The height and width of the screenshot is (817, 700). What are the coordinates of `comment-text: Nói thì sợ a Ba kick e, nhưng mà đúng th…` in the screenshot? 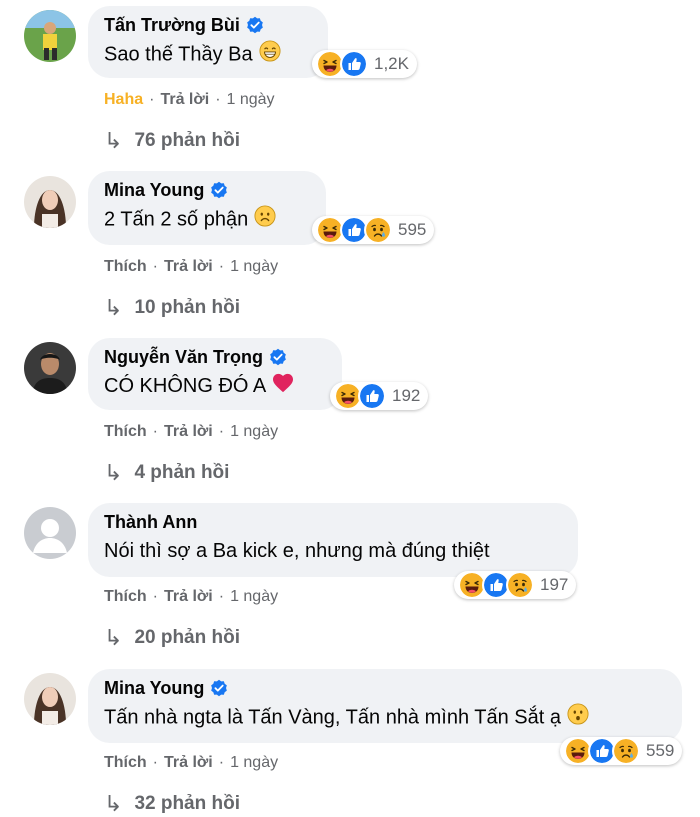 It's located at (297, 551).